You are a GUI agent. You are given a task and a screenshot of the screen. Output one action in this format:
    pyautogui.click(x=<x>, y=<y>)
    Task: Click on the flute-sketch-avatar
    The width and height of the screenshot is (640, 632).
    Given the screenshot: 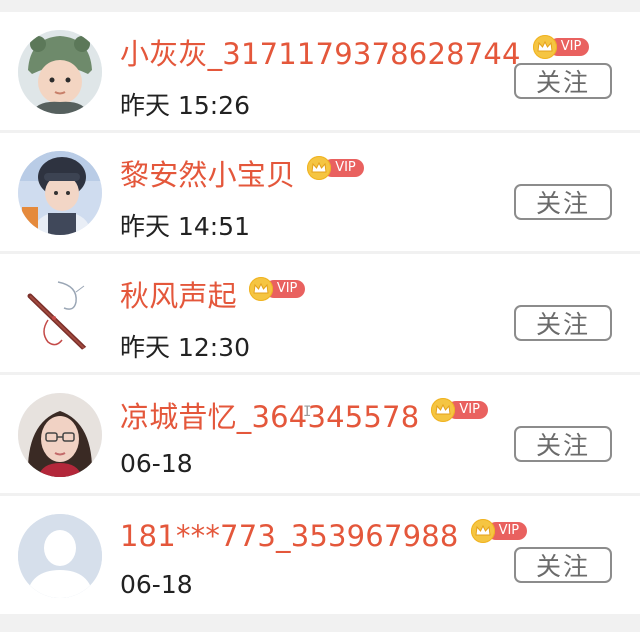 What is the action you would take?
    pyautogui.click(x=60, y=314)
    